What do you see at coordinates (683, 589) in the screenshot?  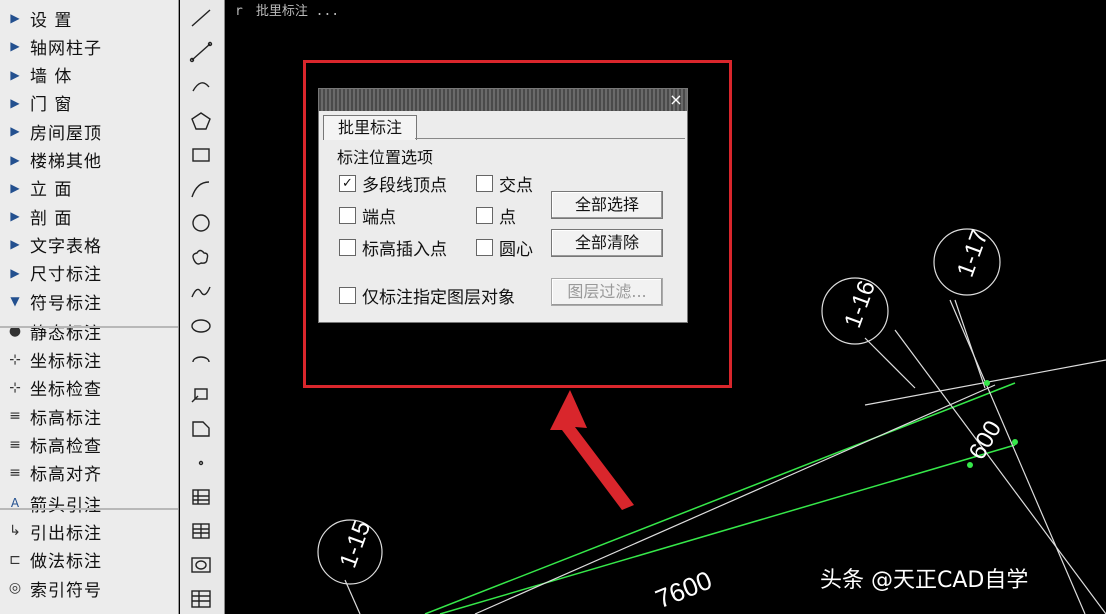 I see `dim-text: 7600` at bounding box center [683, 589].